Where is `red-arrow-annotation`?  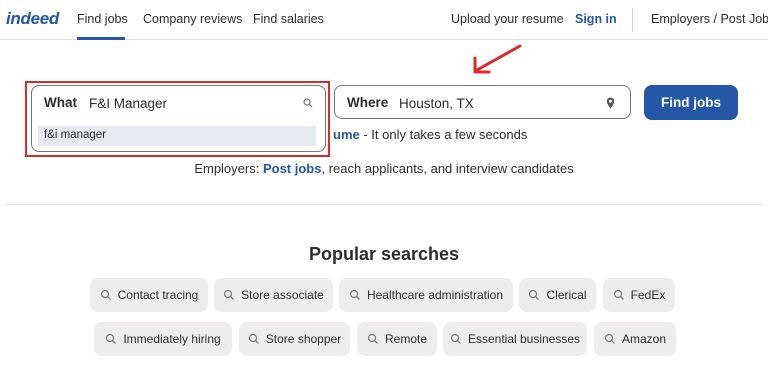 red-arrow-annotation is located at coordinates (497, 59).